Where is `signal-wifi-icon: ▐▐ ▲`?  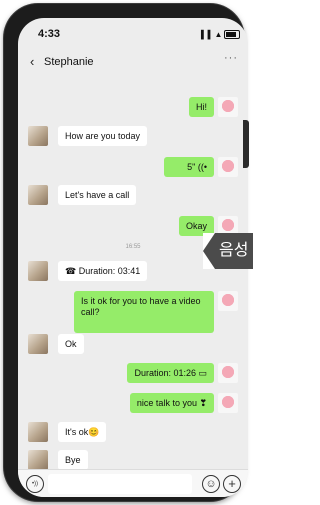
signal-wifi-icon: ▐▐ ▲ is located at coordinates (211, 34).